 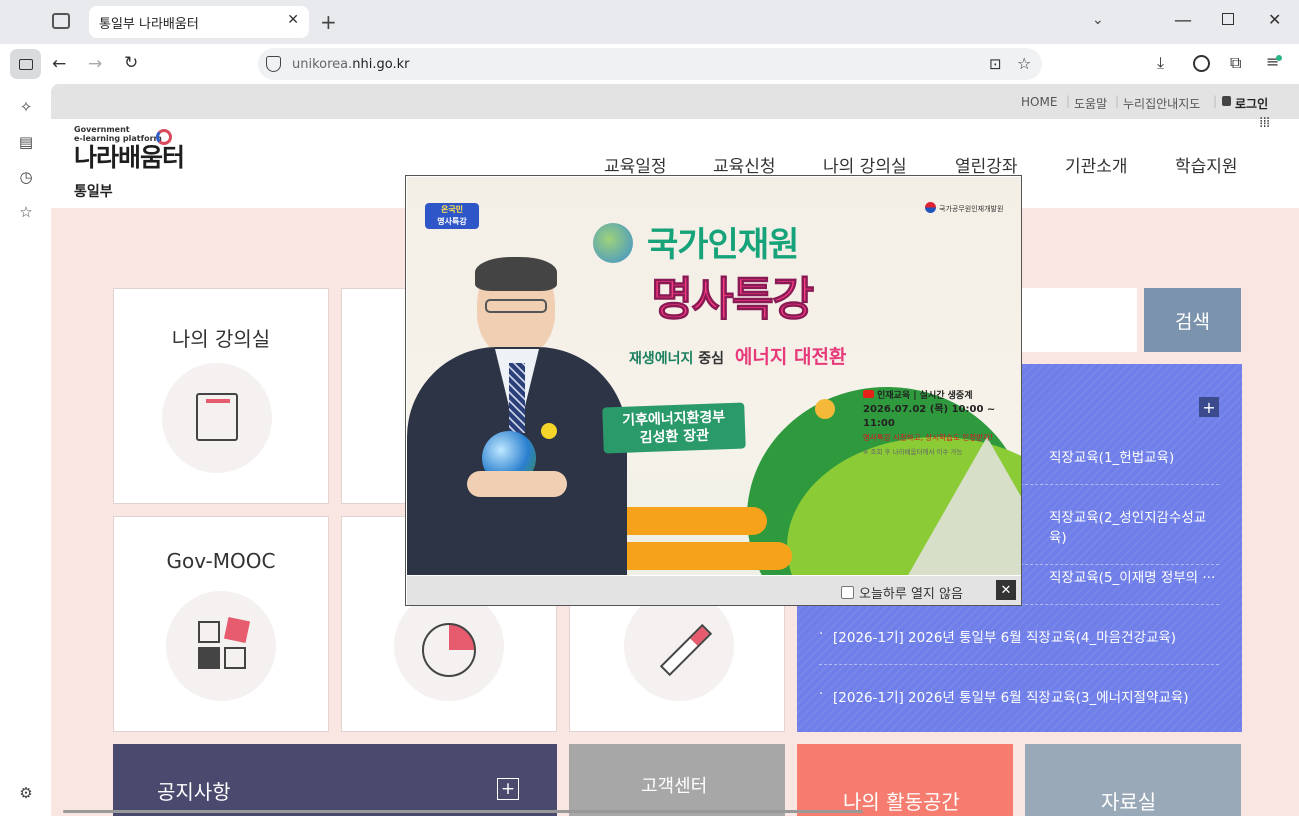 What do you see at coordinates (1183, 20) in the screenshot?
I see `minimize-icon: —` at bounding box center [1183, 20].